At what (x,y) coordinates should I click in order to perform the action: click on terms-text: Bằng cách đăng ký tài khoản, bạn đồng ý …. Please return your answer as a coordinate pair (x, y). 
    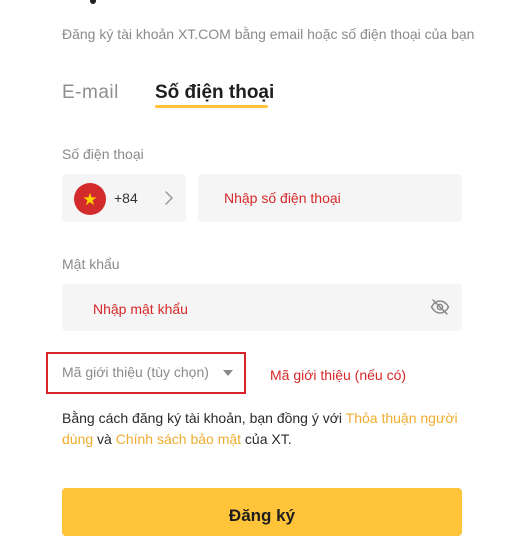
    Looking at the image, I should click on (272, 429).